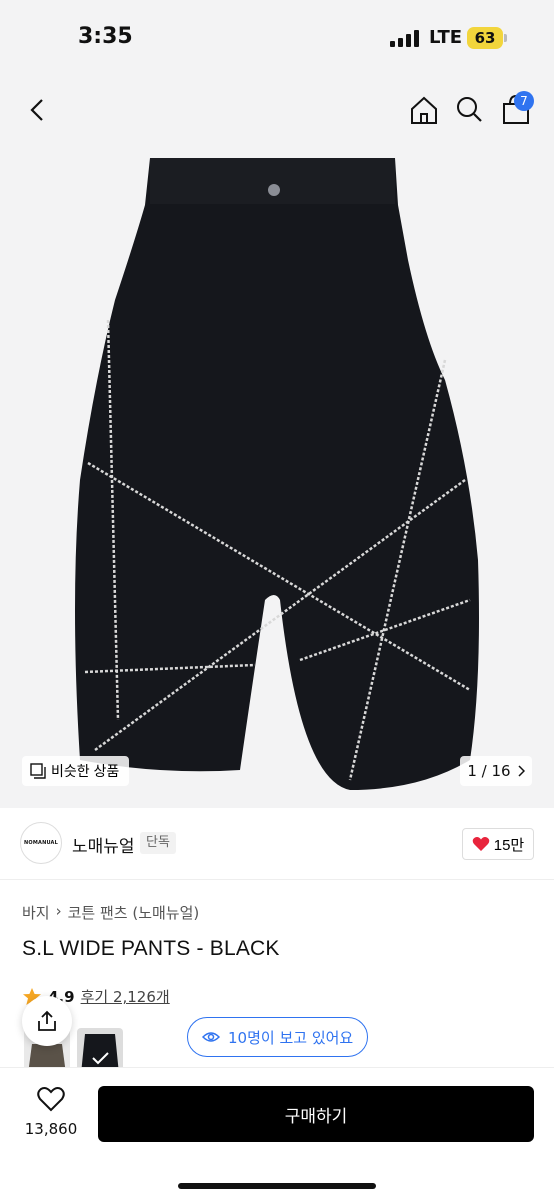 The width and height of the screenshot is (554, 1200). I want to click on home-icon, so click(424, 110).